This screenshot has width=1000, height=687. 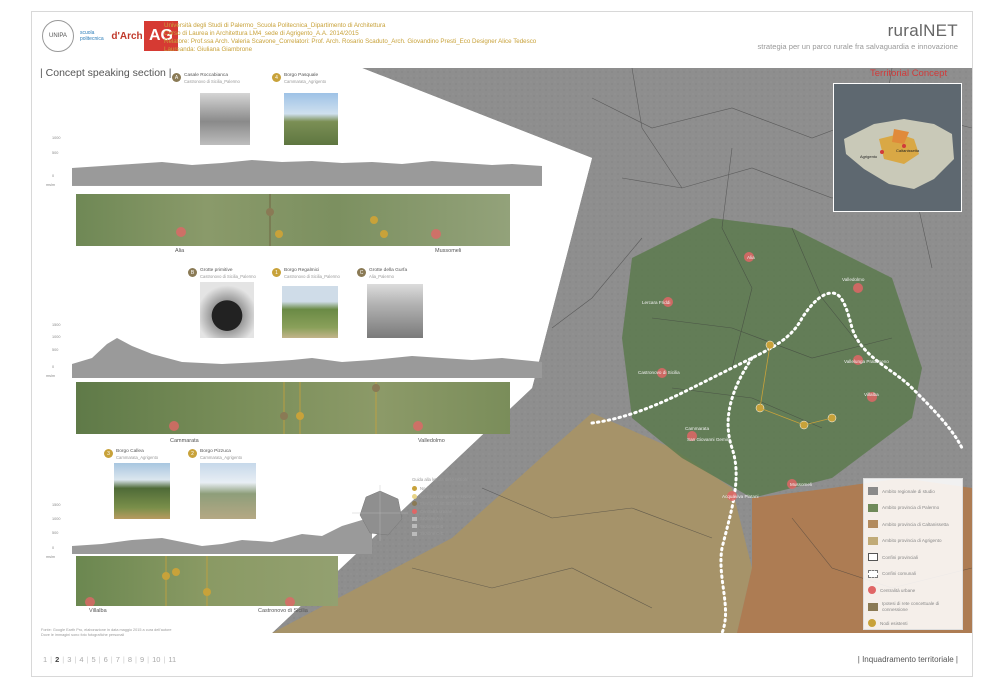 I want to click on photo-badge: 4, so click(x=276, y=77).